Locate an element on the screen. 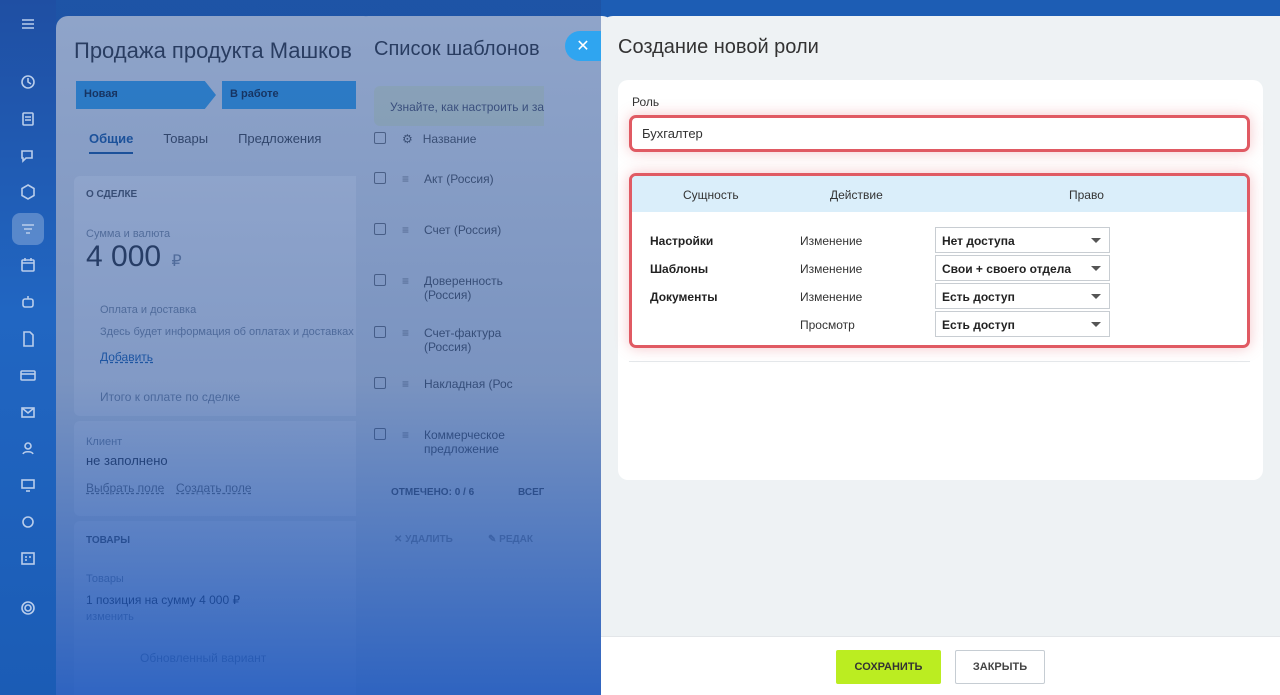  save-button: СОХРАНИТЬ is located at coordinates (888, 667).